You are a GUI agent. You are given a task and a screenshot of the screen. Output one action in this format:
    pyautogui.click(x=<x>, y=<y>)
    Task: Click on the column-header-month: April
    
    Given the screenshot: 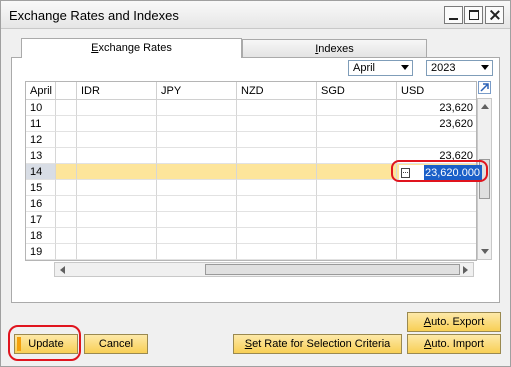 What is the action you would take?
    pyautogui.click(x=41, y=91)
    